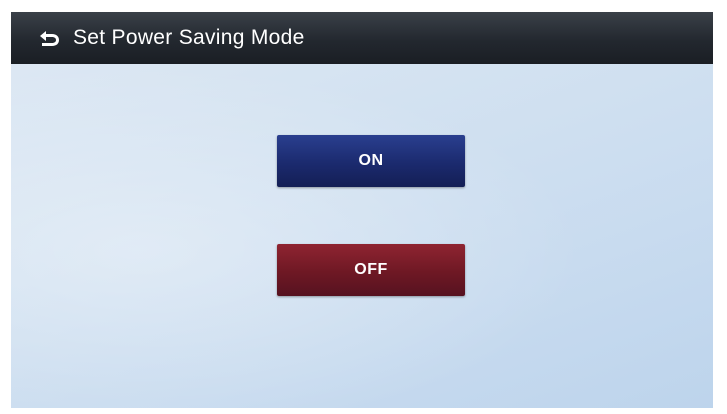 The image size is (727, 414). I want to click on page-title: Set Power Saving Mode, so click(189, 37).